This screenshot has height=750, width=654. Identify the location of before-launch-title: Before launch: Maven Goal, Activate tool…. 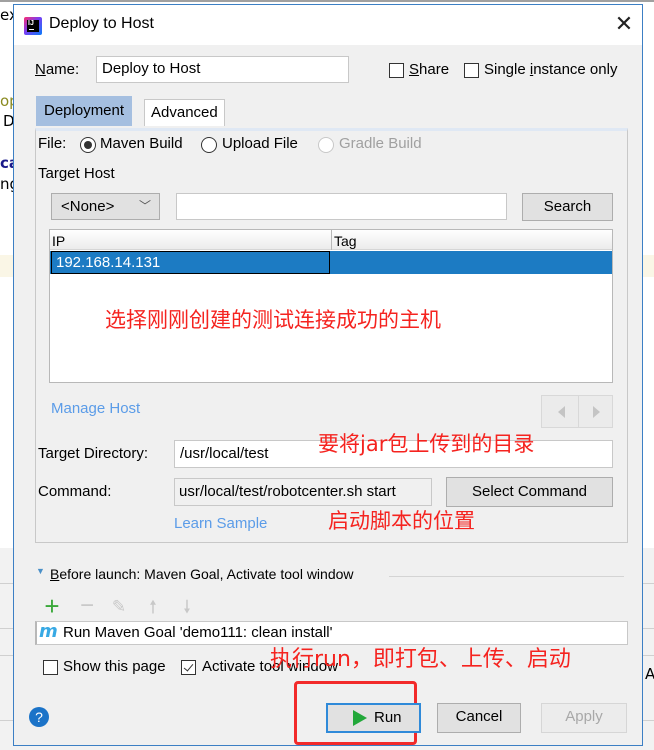
(202, 574).